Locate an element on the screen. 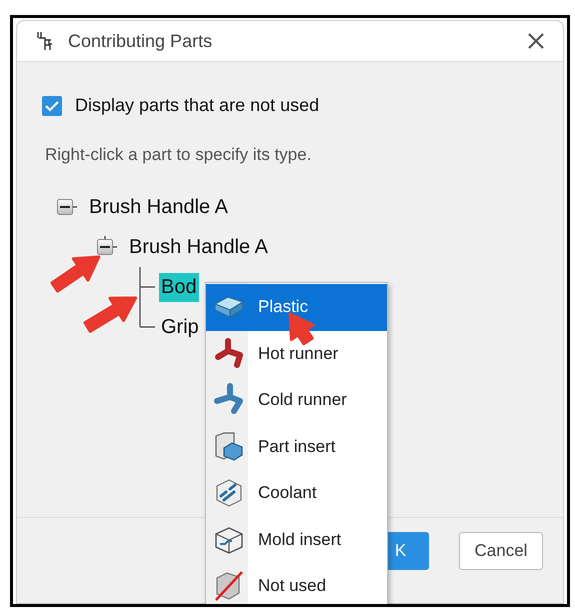  menu-item: Cold runner is located at coordinates (296, 400).